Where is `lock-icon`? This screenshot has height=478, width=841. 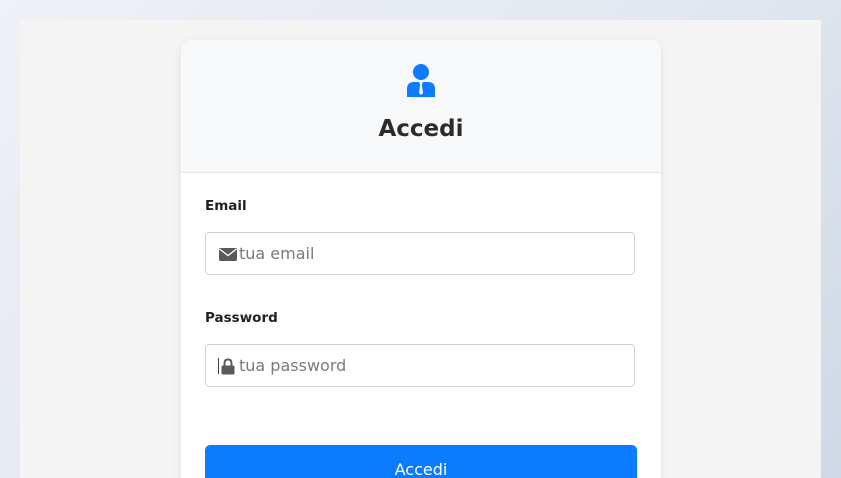 lock-icon is located at coordinates (228, 366).